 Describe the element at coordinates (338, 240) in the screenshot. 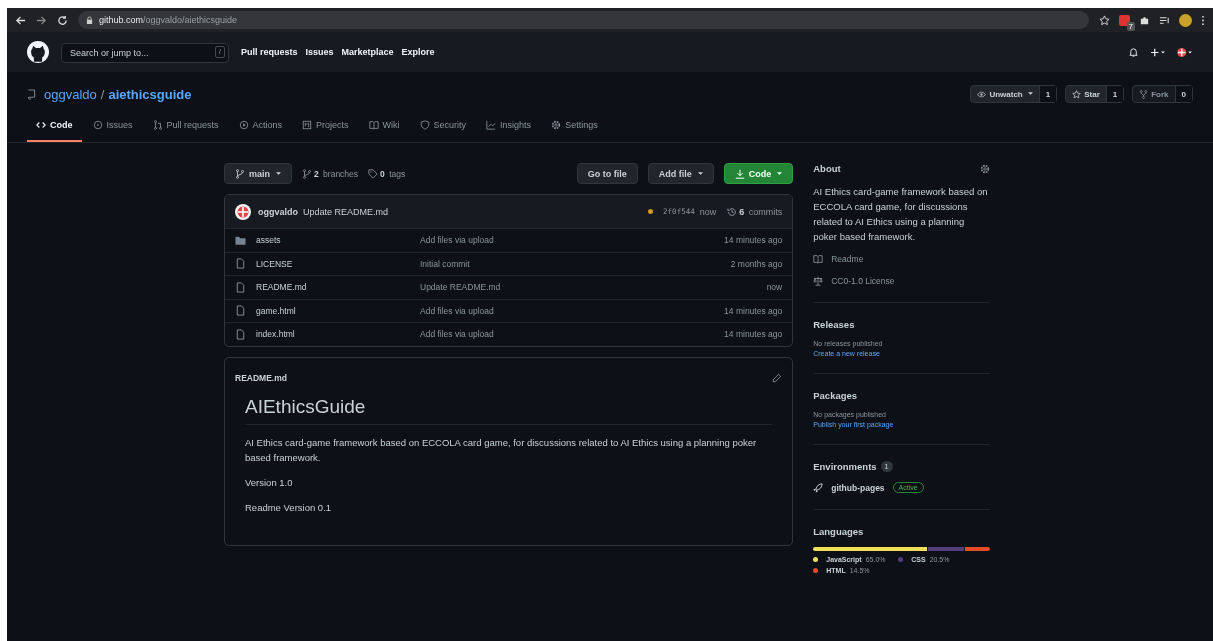

I see `file-name-link: assets` at that location.